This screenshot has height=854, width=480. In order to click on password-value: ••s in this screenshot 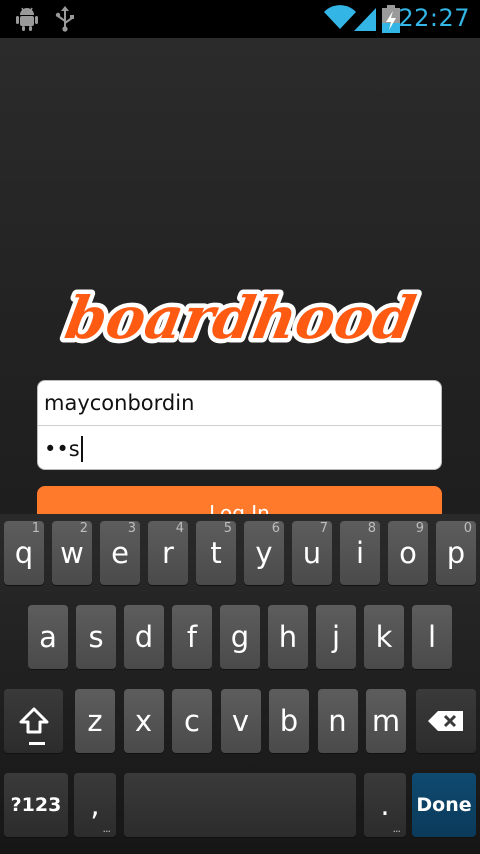, I will do `click(62, 448)`.